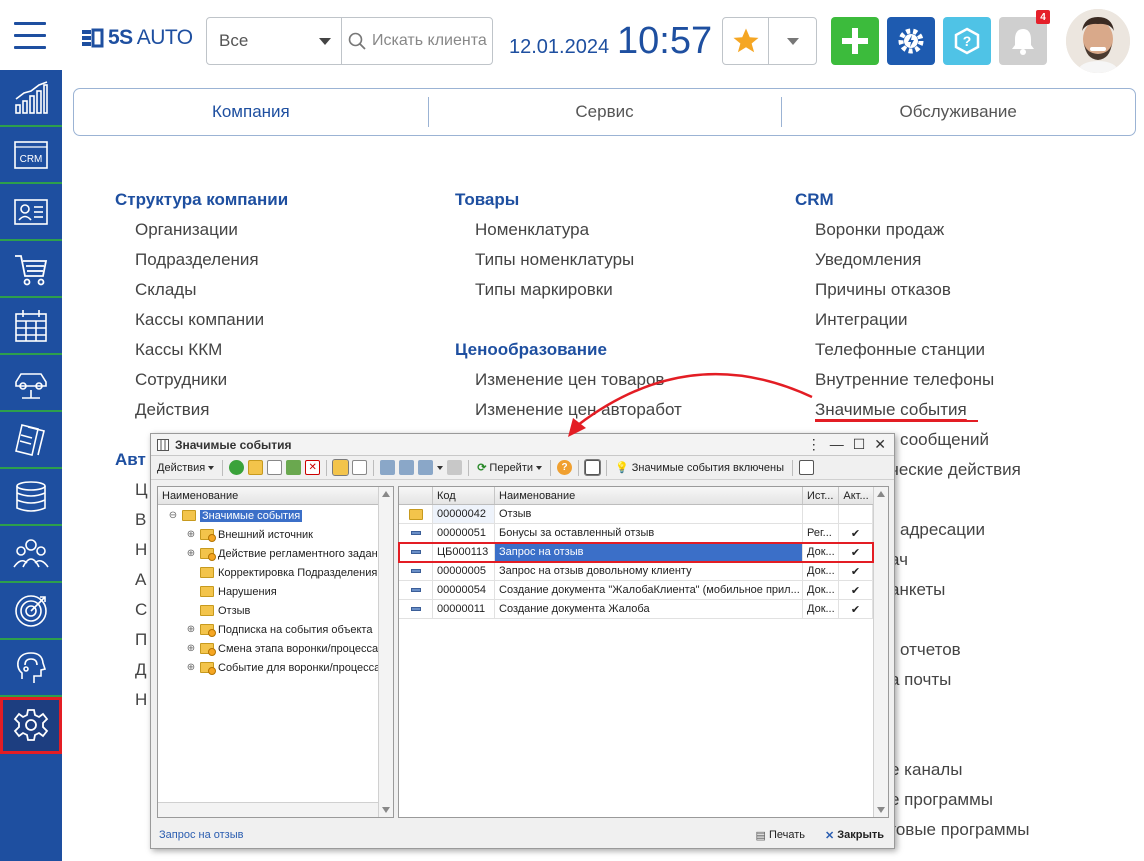 The height and width of the screenshot is (861, 1144). I want to click on copy-icon, so click(275, 467).